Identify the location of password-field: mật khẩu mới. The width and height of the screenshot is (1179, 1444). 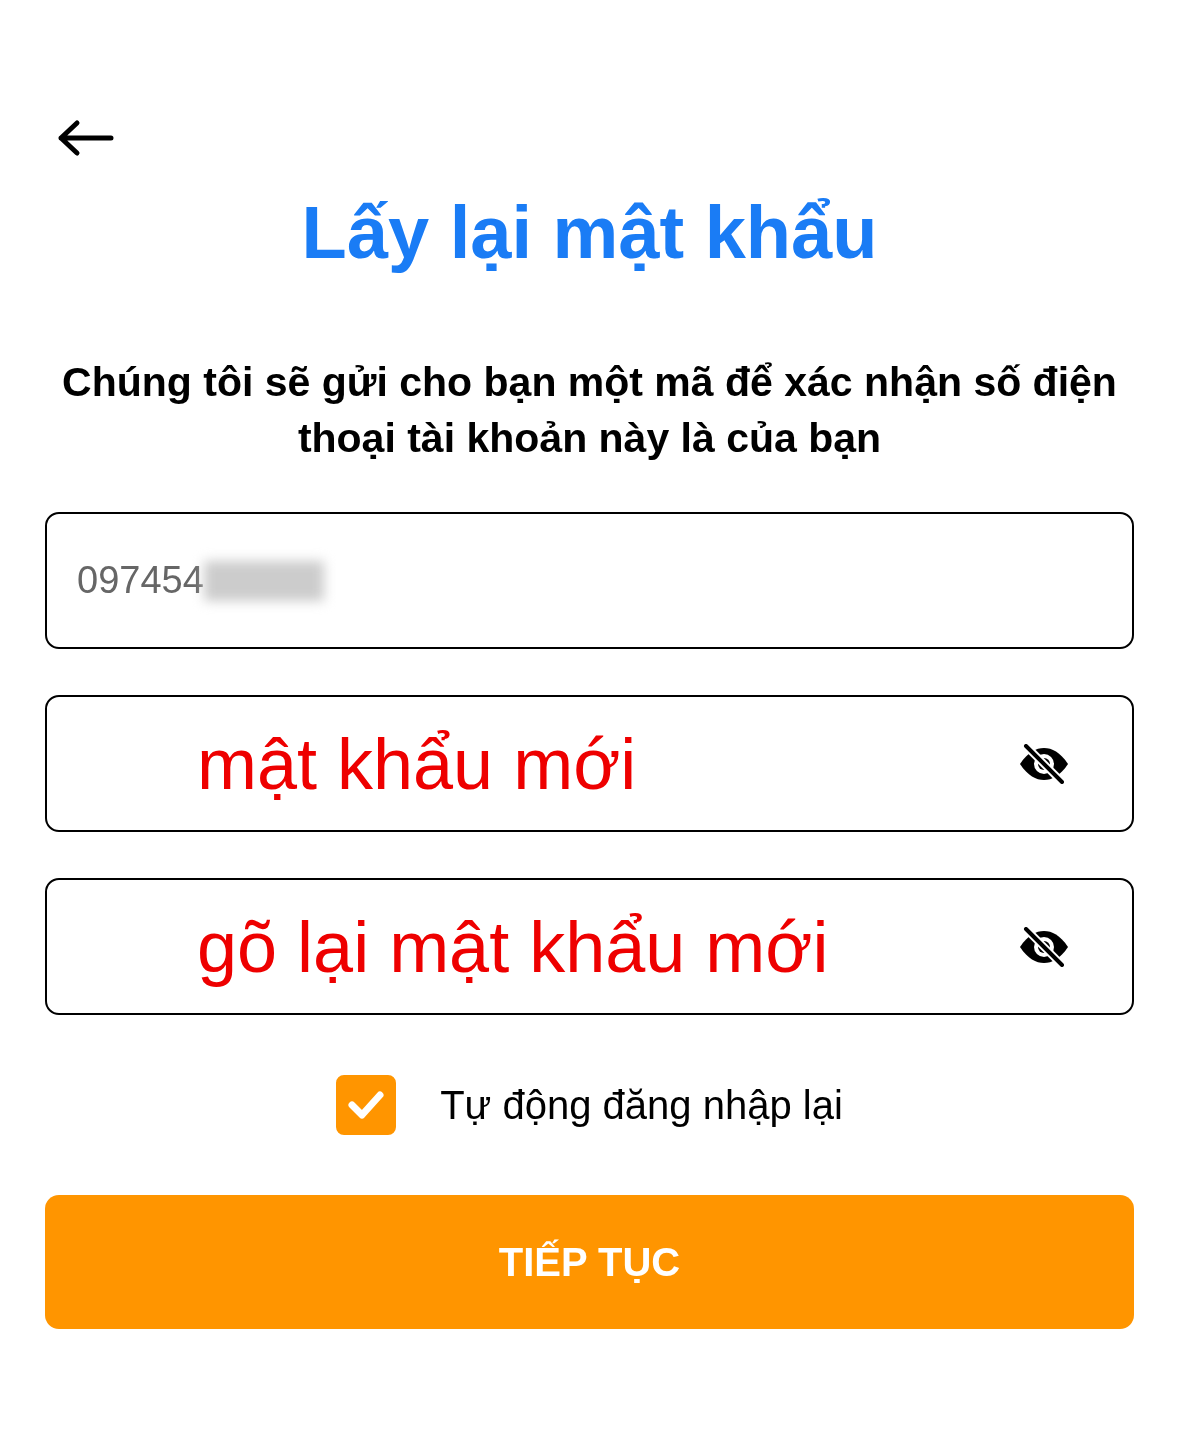
(589, 763).